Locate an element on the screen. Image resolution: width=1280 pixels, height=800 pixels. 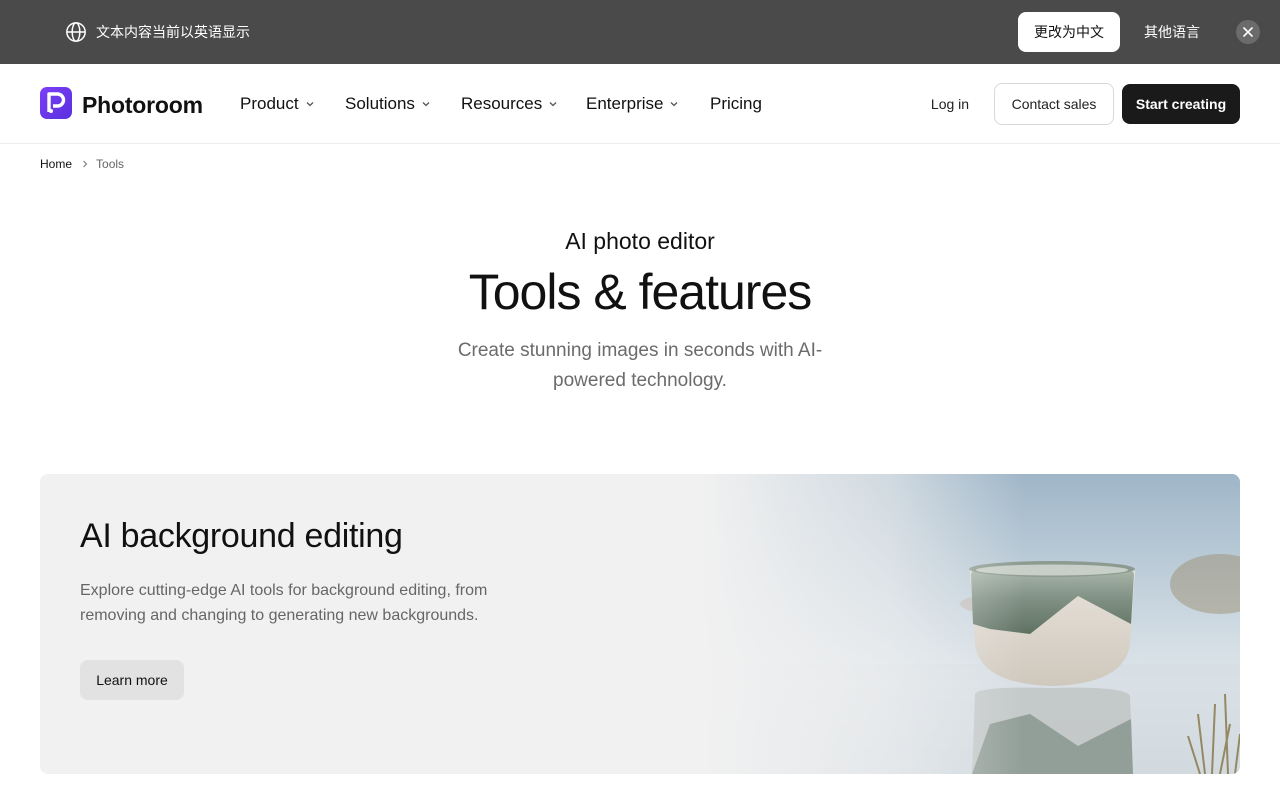
other-languages-button: 其他语言 is located at coordinates (1172, 32).